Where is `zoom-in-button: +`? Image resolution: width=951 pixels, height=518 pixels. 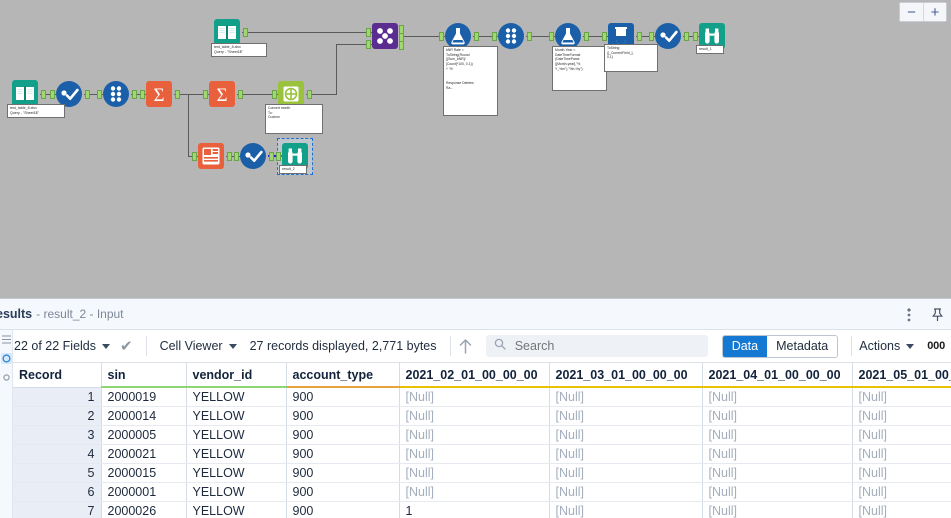
zoom-in-button: + is located at coordinates (934, 12).